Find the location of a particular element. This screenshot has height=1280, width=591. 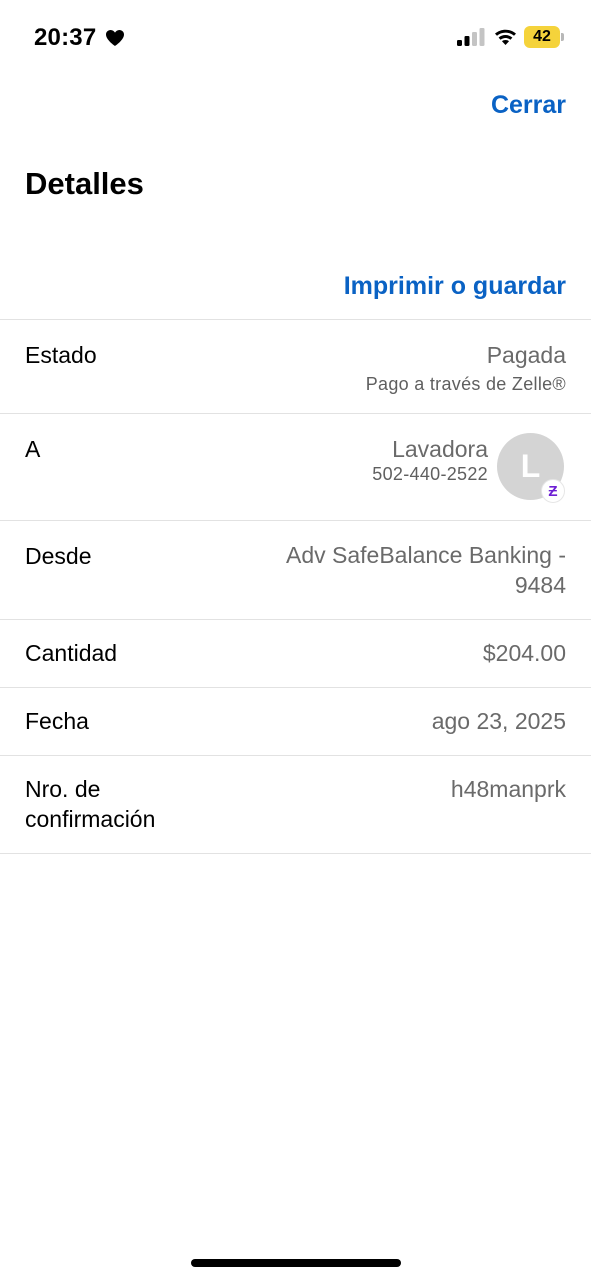

row-status: Estado Pagada Pago a través de Zelle® is located at coordinates (295, 366).